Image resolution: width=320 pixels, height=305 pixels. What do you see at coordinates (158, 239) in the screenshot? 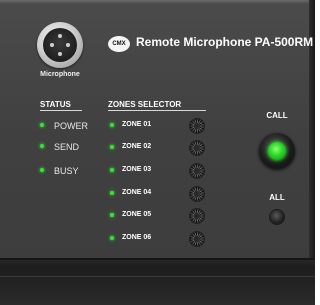
I see `zone-row-06: ZONE 06` at bounding box center [158, 239].